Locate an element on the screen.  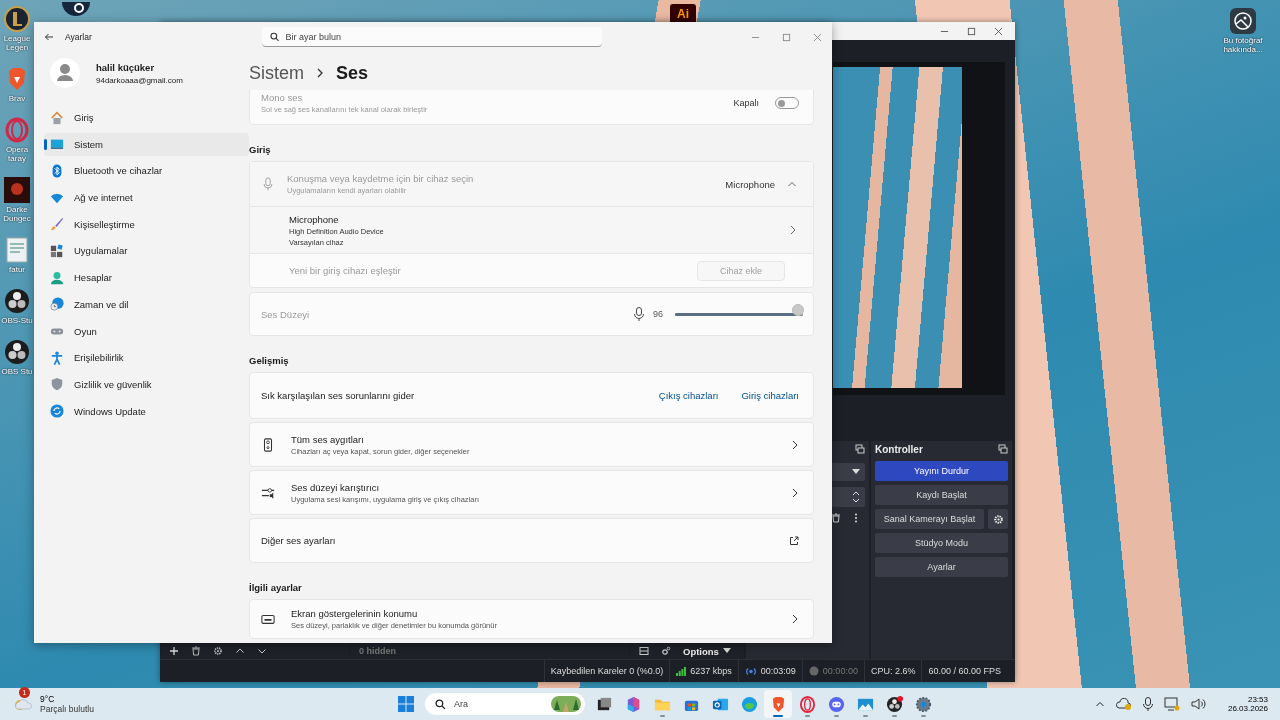
chevron-down-icon is located at coordinates (262, 651).